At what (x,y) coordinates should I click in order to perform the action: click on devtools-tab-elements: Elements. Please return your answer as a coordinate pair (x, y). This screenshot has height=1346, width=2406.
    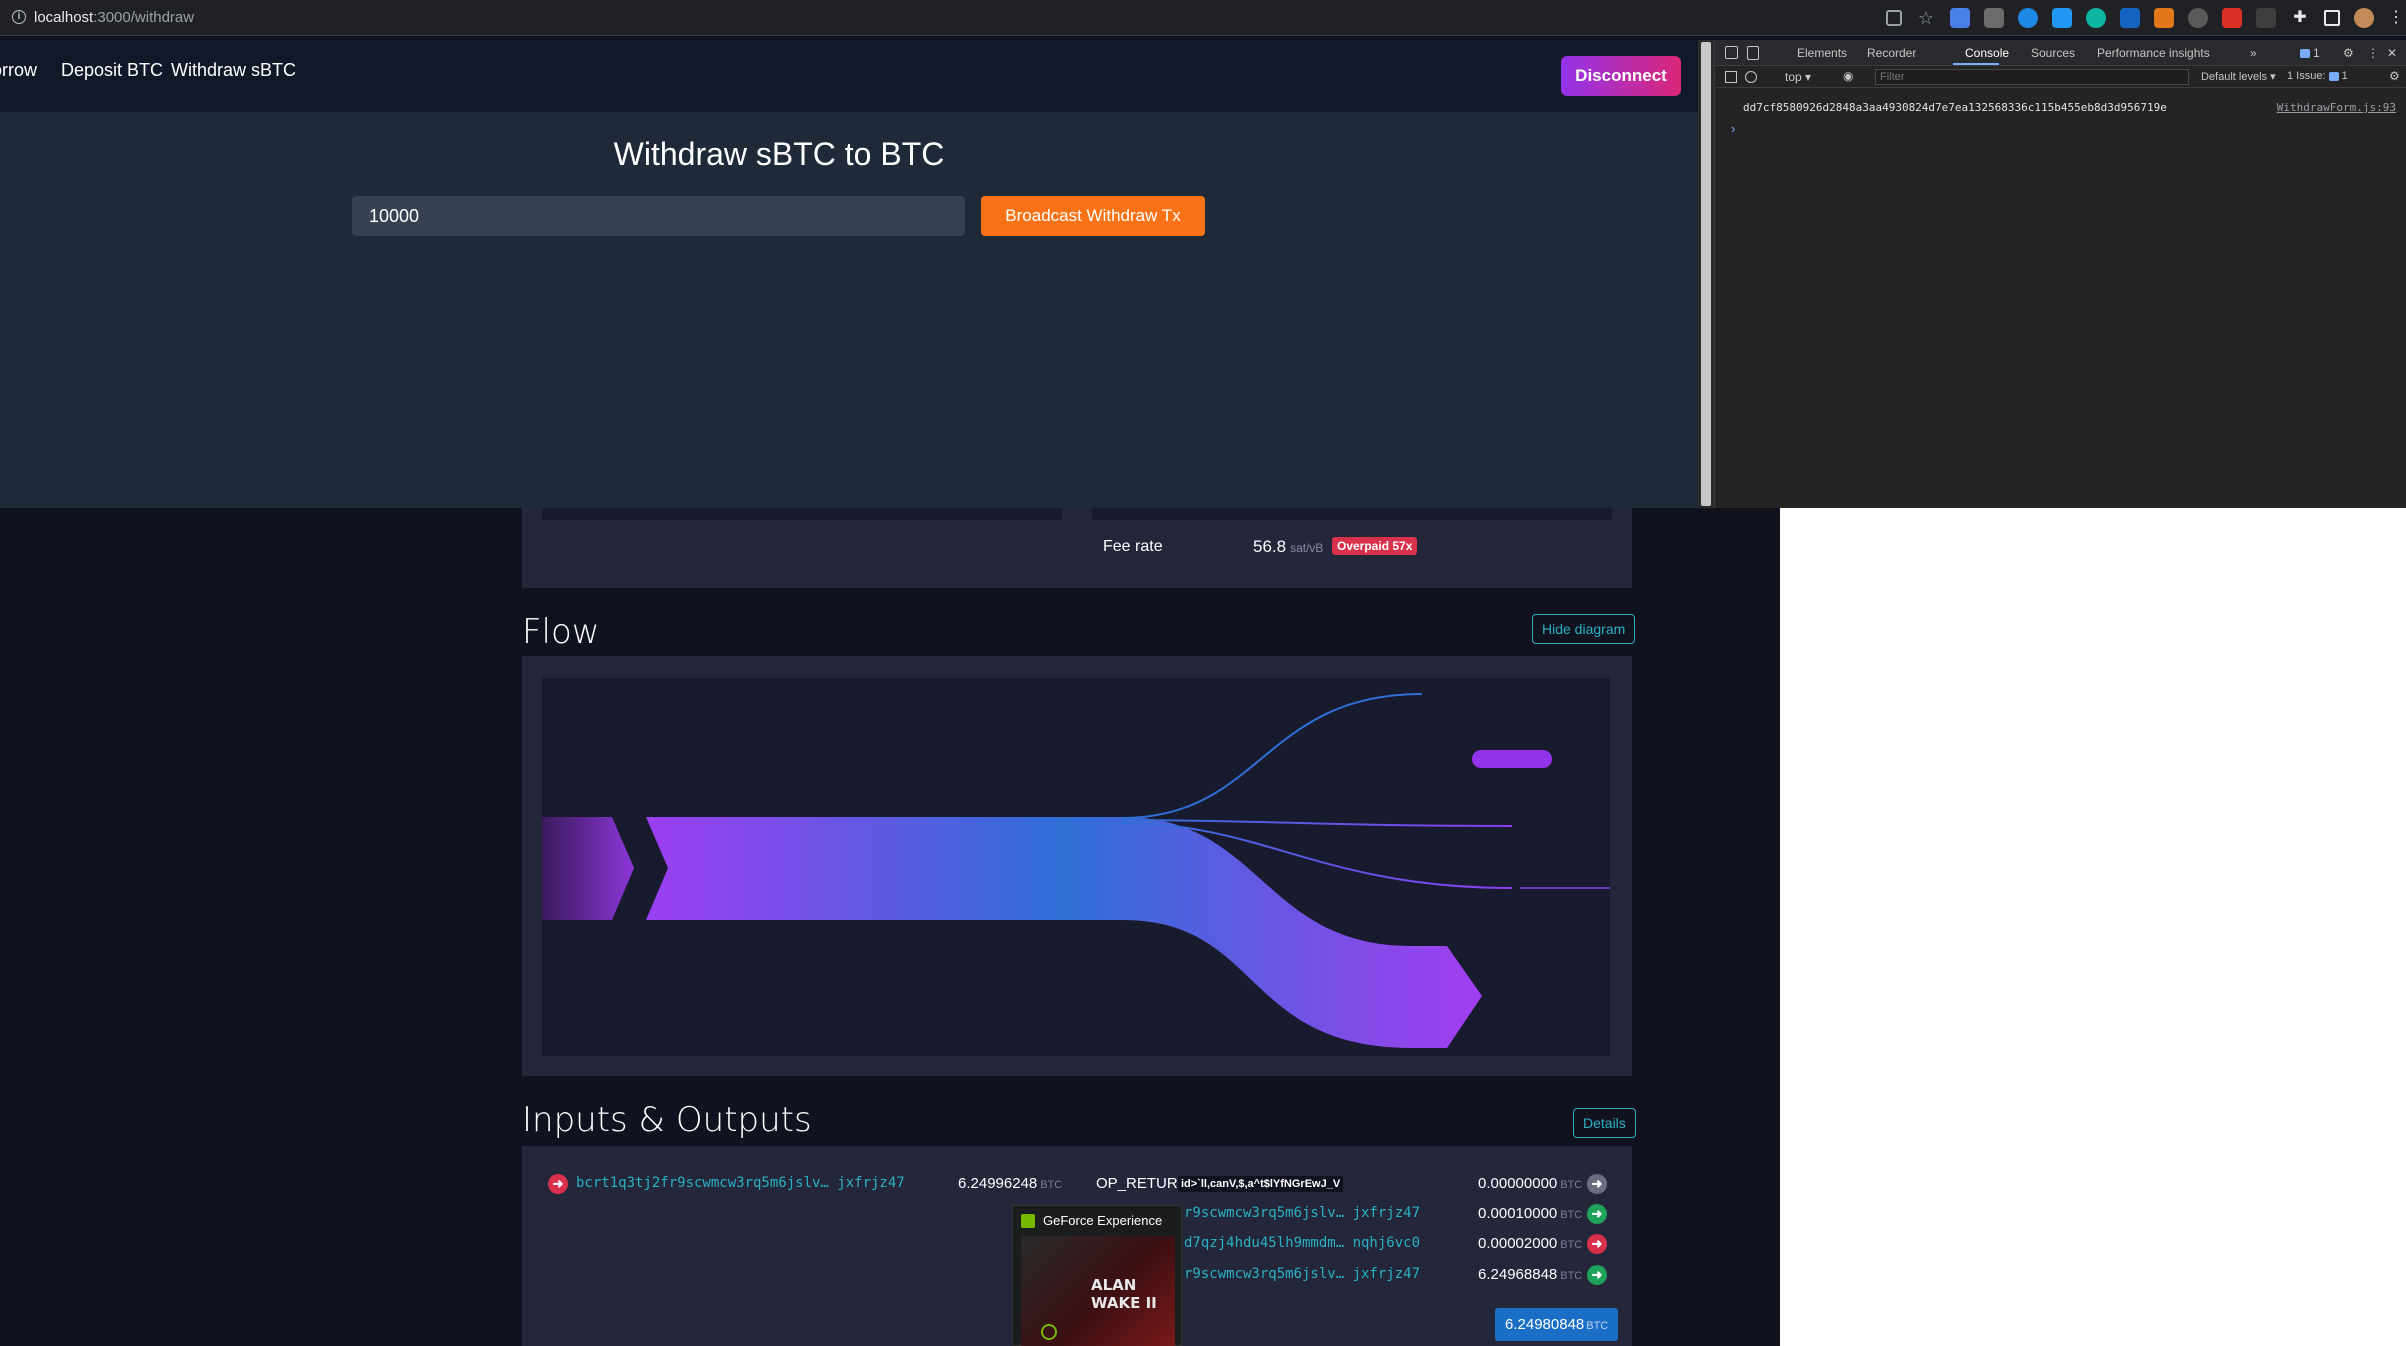
    Looking at the image, I should click on (1822, 53).